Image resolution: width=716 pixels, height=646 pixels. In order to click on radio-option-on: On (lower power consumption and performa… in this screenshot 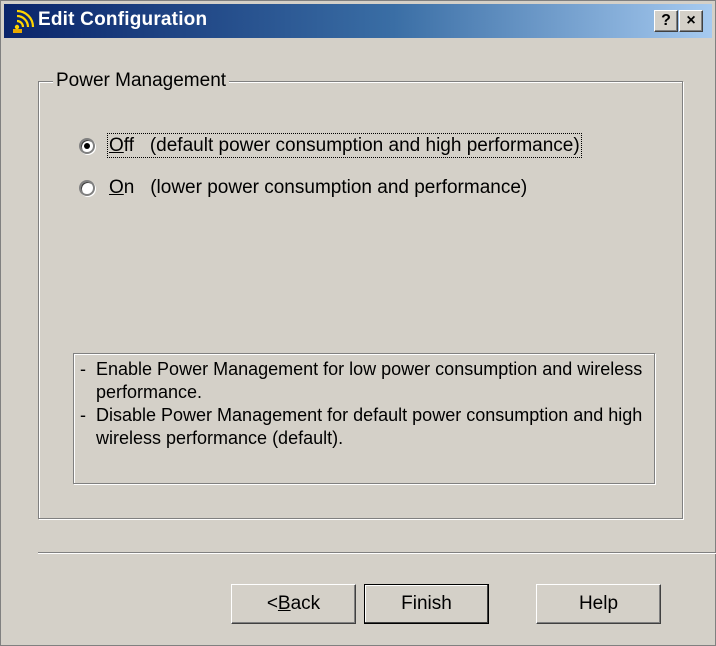, I will do `click(303, 188)`.